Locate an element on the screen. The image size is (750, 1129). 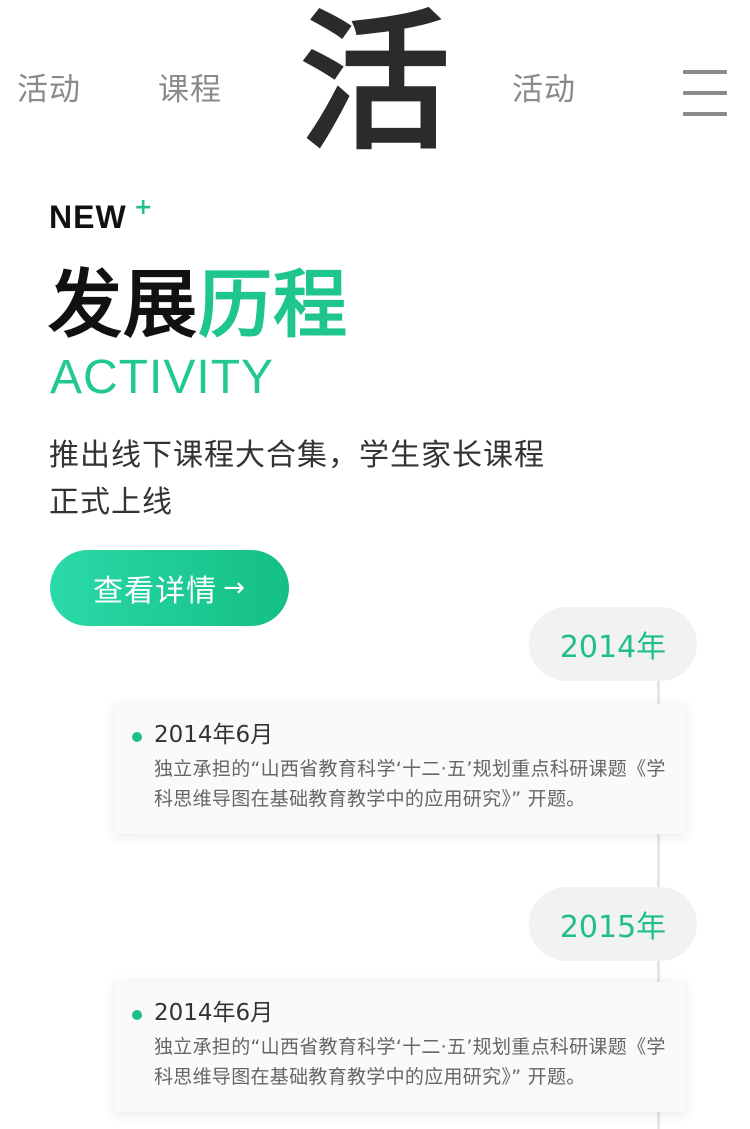
year-pill-2015: 2015年 is located at coordinates (613, 924).